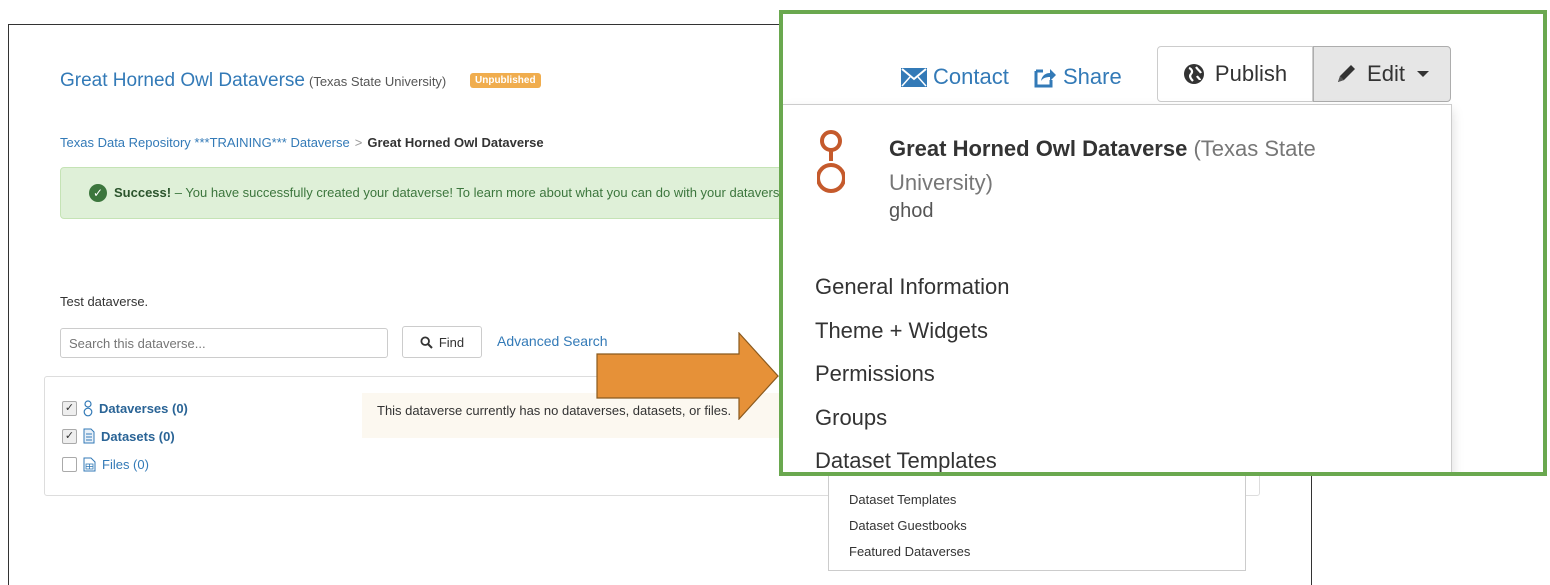 Image resolution: width=1550 pixels, height=585 pixels. Describe the element at coordinates (552, 341) in the screenshot. I see `advanced-search-link: Advanced Search` at that location.